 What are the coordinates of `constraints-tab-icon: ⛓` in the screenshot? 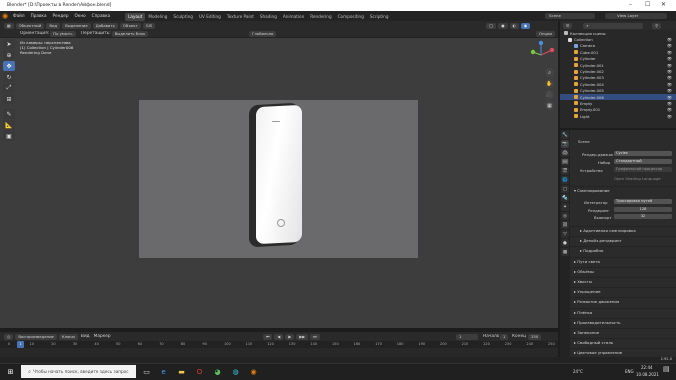 It's located at (565, 225).